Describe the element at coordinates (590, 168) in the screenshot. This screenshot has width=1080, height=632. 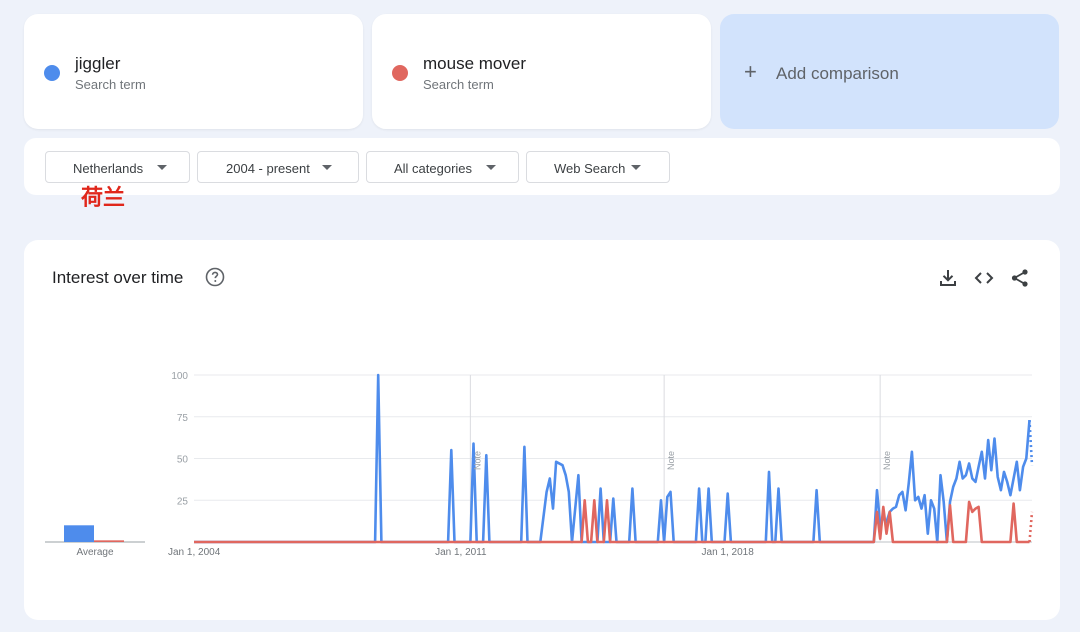
I see `search-type-filter-label: Web Search` at that location.